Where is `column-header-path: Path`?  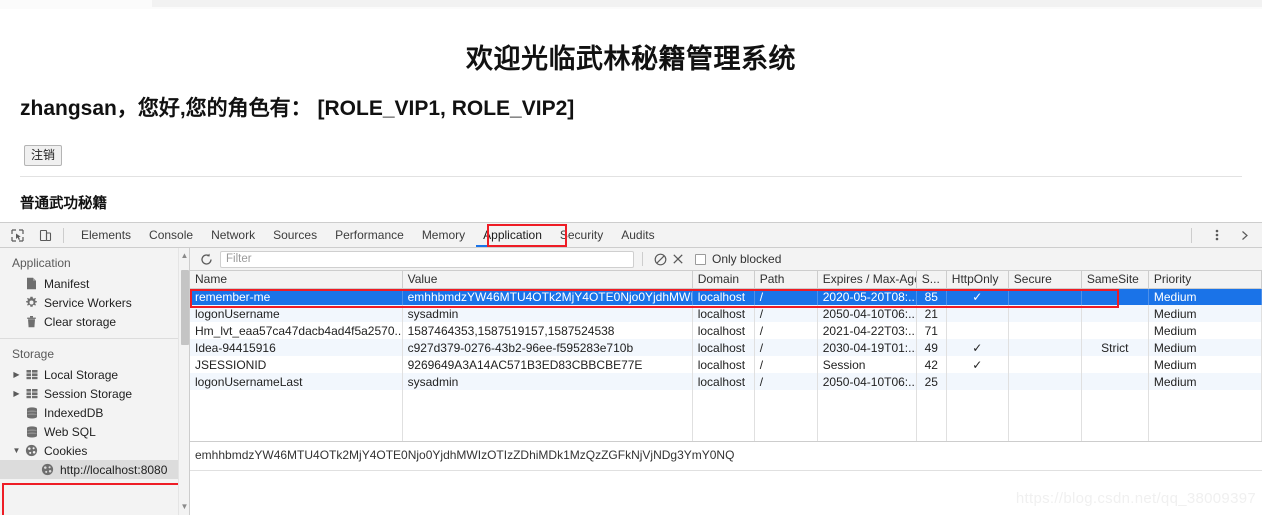
column-header-path: Path is located at coordinates (786, 280).